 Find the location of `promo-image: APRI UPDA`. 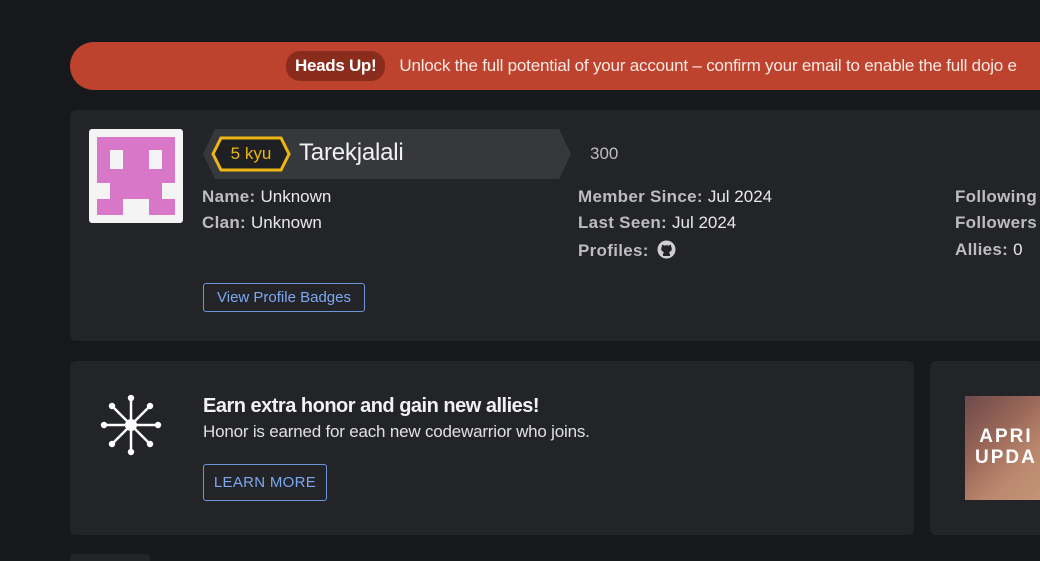

promo-image: APRI UPDA is located at coordinates (1002, 448).